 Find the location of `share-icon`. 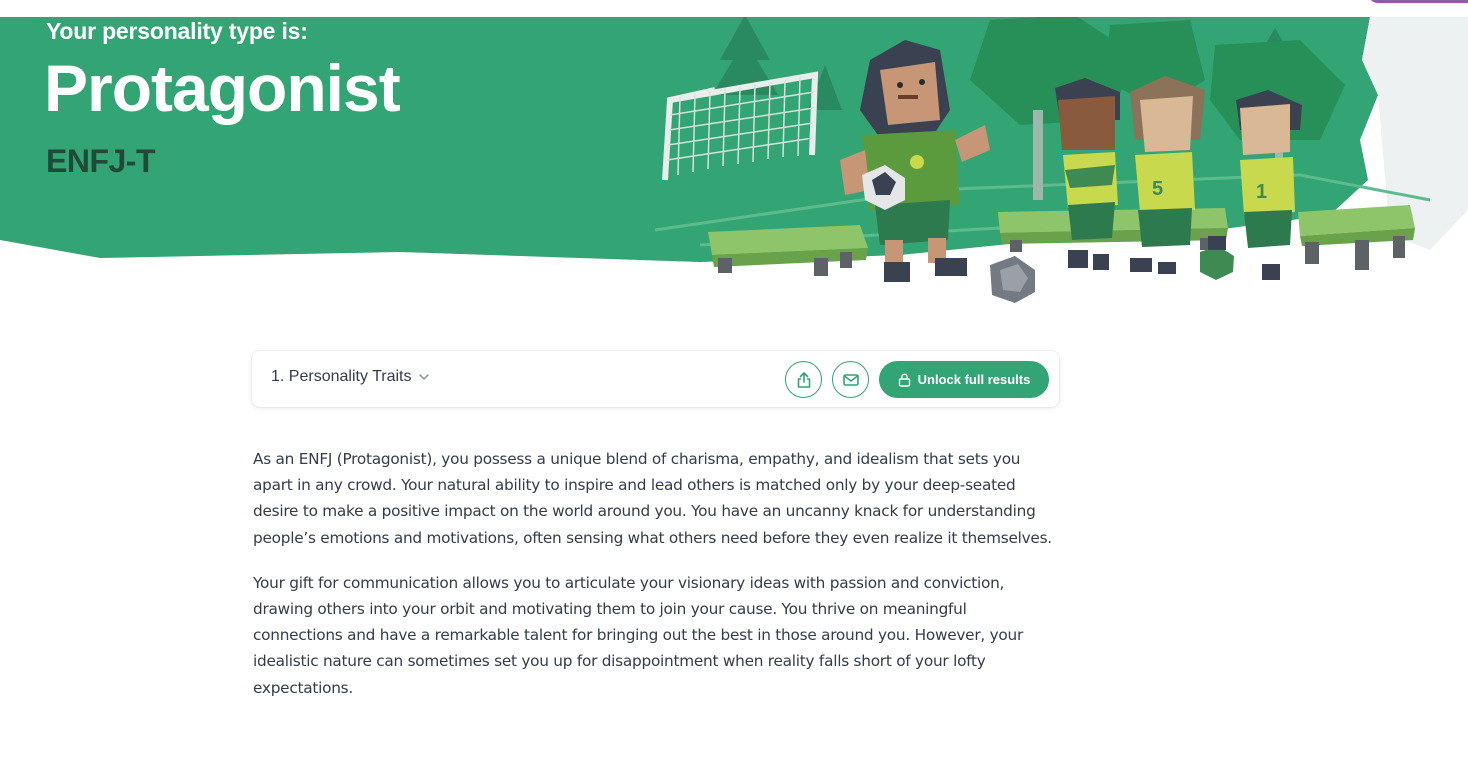

share-icon is located at coordinates (803, 379).